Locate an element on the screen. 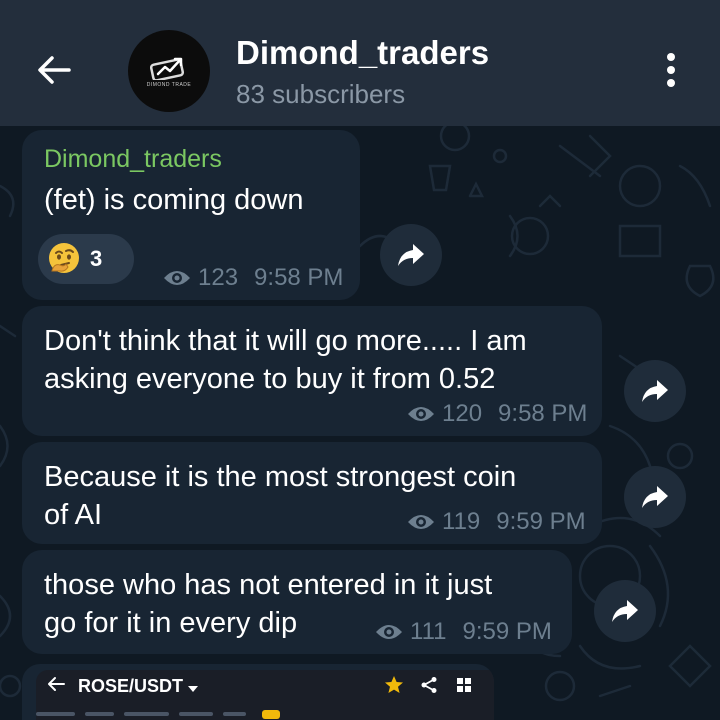 The height and width of the screenshot is (720, 720). reaction-chip: 3 is located at coordinates (86, 259).